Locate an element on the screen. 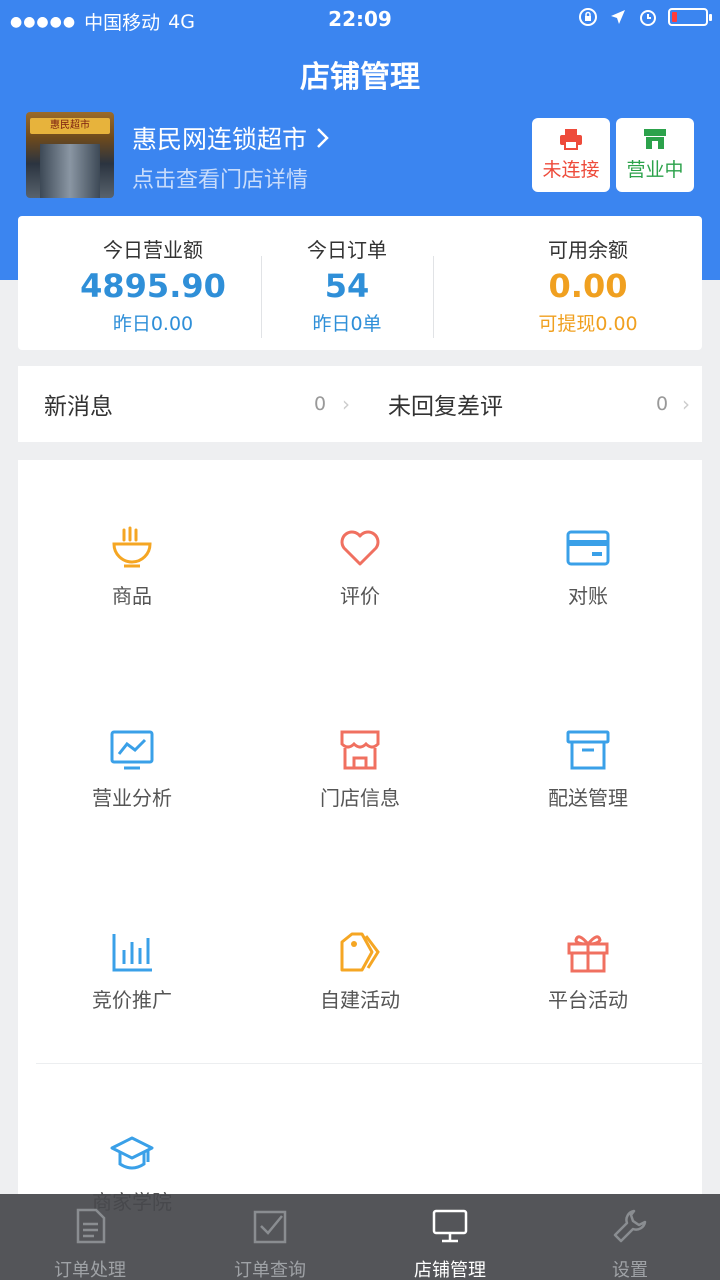 This screenshot has height=1280, width=720. tab-order-query: 订单查询 is located at coordinates (270, 1237).